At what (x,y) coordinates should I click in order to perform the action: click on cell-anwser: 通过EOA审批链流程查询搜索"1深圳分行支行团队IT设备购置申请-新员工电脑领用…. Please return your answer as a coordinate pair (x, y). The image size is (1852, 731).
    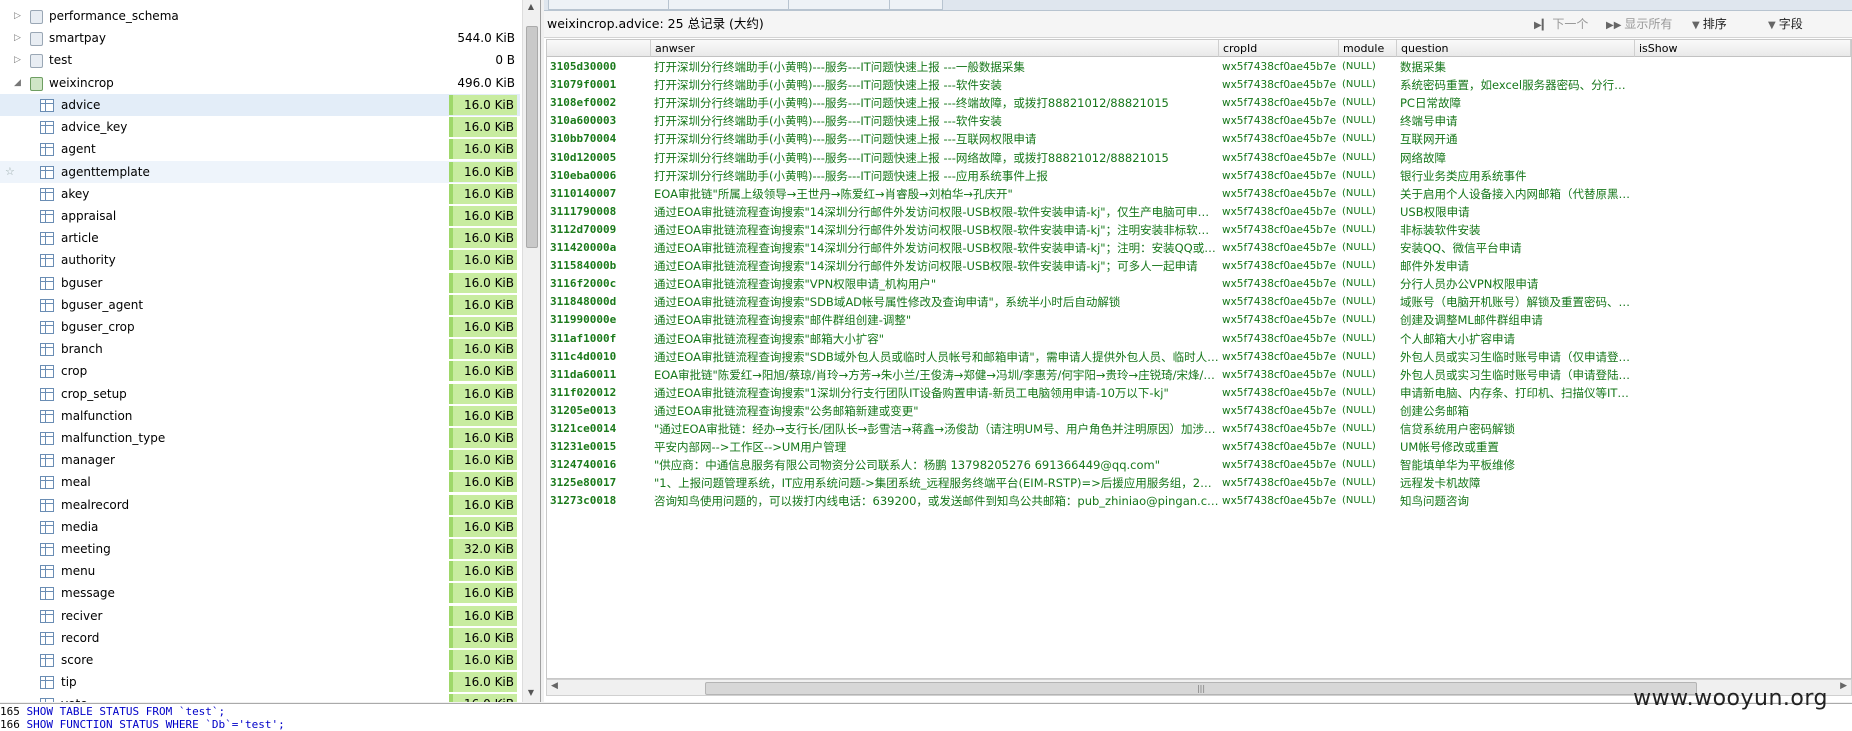
    Looking at the image, I should click on (935, 393).